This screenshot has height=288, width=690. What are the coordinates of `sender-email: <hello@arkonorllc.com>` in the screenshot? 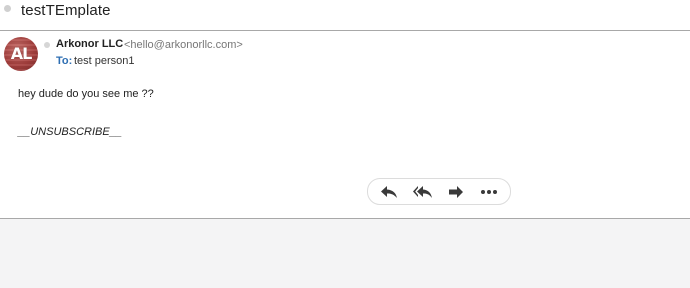 It's located at (183, 45).